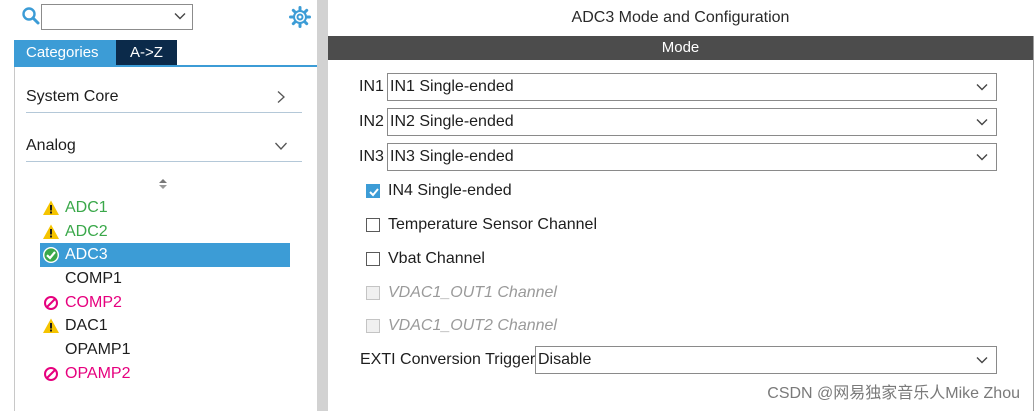 This screenshot has height=411, width=1034. Describe the element at coordinates (371, 156) in the screenshot. I see `in3-label: IN3` at that location.